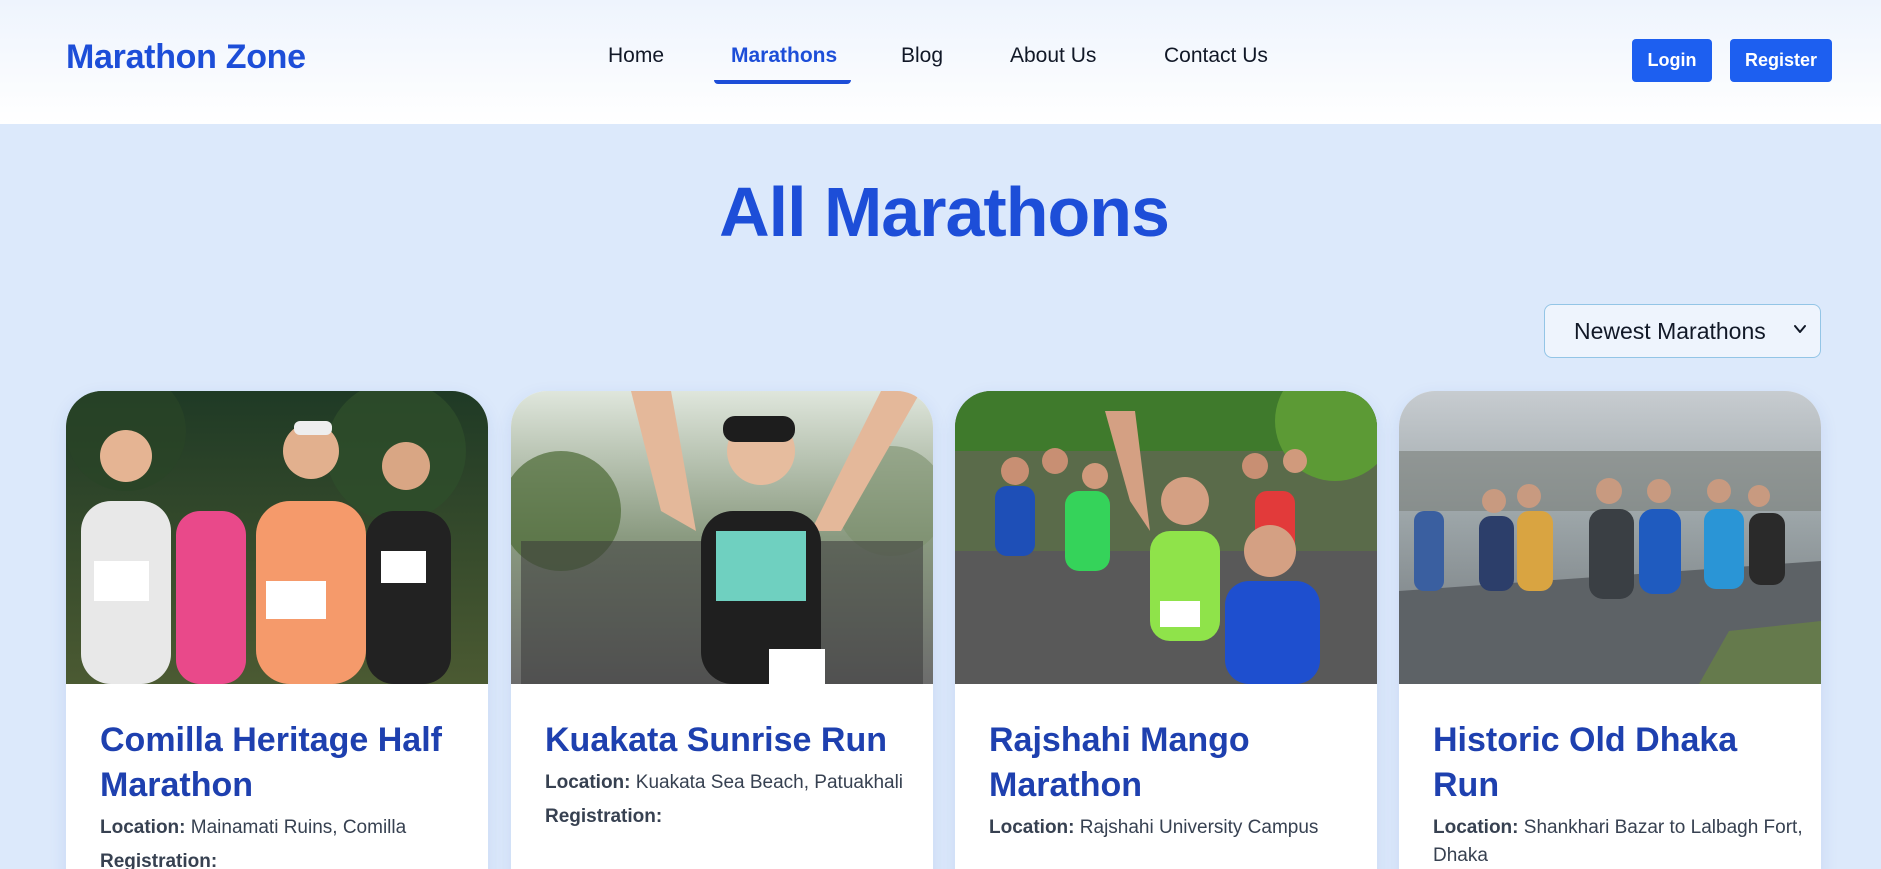  I want to click on page-title: All Marathons, so click(944, 212).